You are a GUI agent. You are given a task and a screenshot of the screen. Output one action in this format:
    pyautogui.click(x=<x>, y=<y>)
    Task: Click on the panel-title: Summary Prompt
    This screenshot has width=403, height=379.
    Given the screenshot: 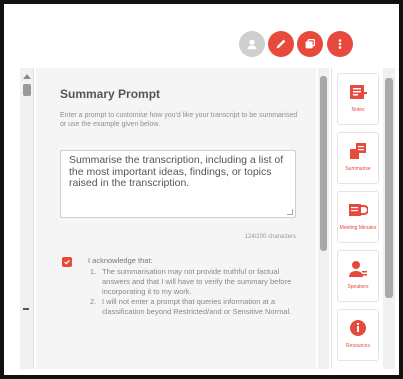 What is the action you would take?
    pyautogui.click(x=110, y=94)
    